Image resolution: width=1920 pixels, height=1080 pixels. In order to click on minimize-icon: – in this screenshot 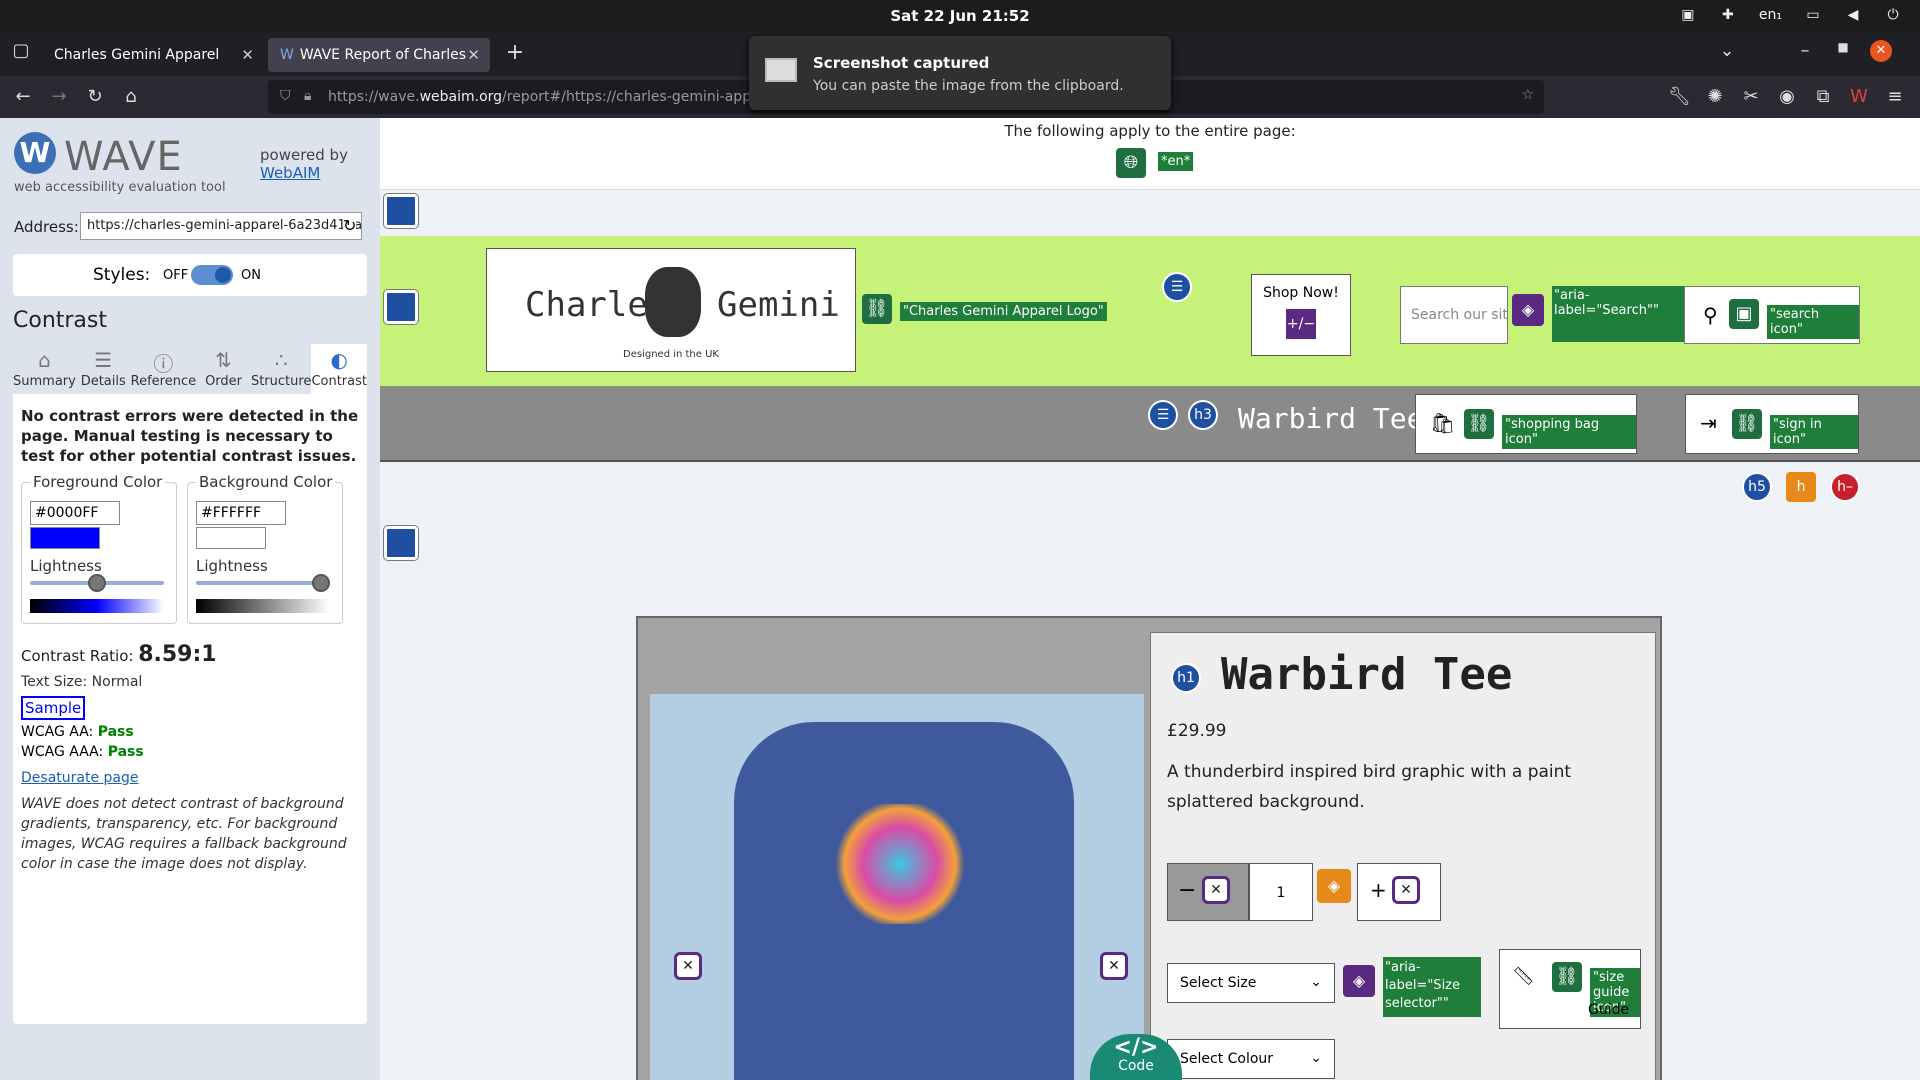, I will do `click(1805, 50)`.